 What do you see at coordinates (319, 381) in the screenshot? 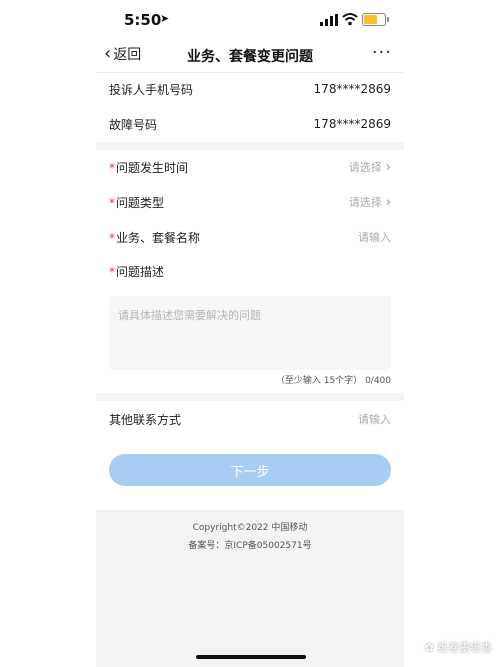
I see `char-counter-hint: （至少输入 15个字）` at bounding box center [319, 381].